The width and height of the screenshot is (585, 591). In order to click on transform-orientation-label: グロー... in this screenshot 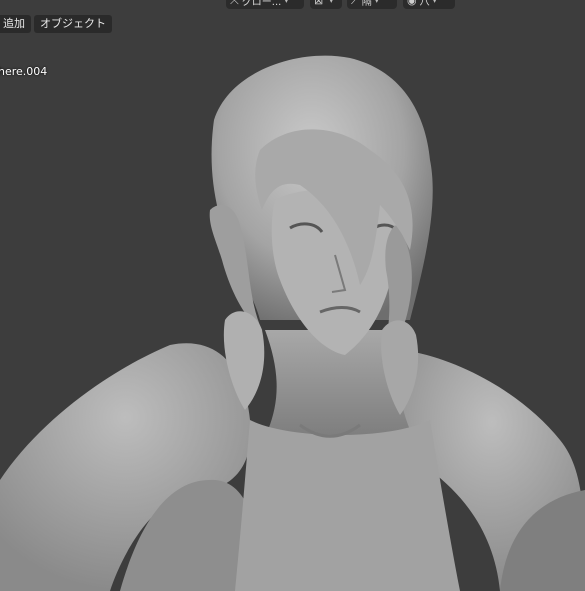, I will do `click(261, 4)`.